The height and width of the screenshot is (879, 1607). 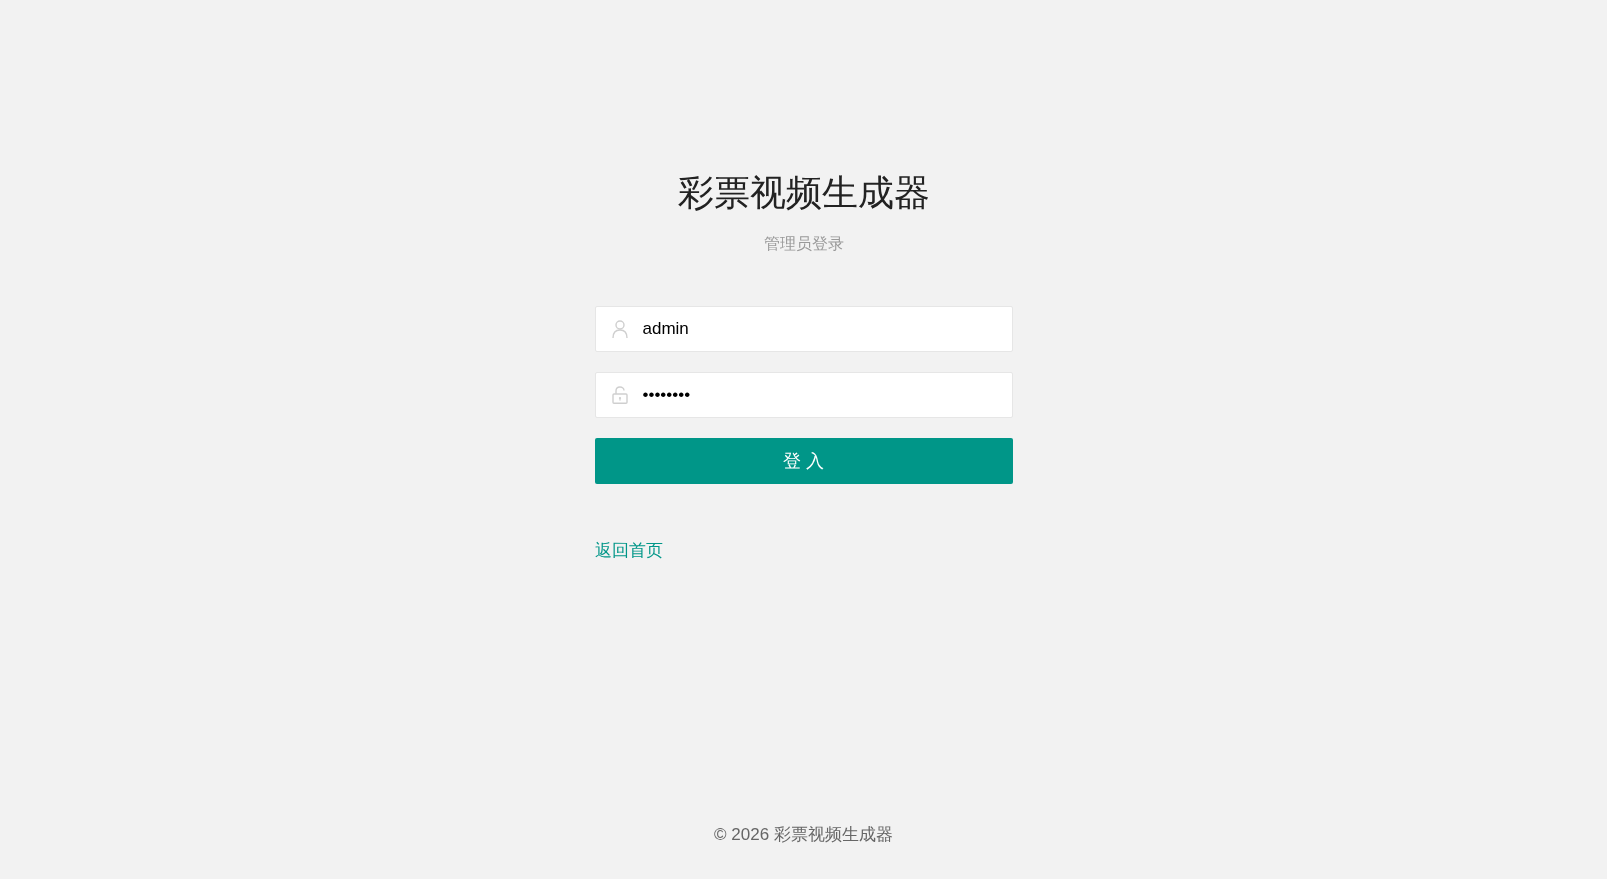 What do you see at coordinates (803, 395) in the screenshot?
I see `password-field: ••••••••` at bounding box center [803, 395].